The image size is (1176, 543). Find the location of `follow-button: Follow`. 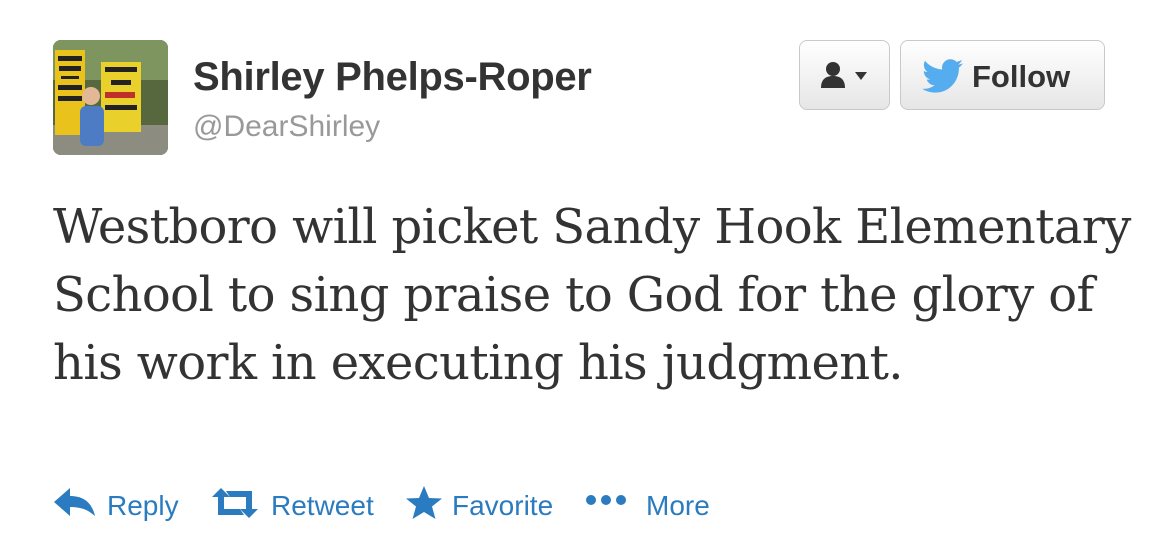

follow-button: Follow is located at coordinates (1002, 75).